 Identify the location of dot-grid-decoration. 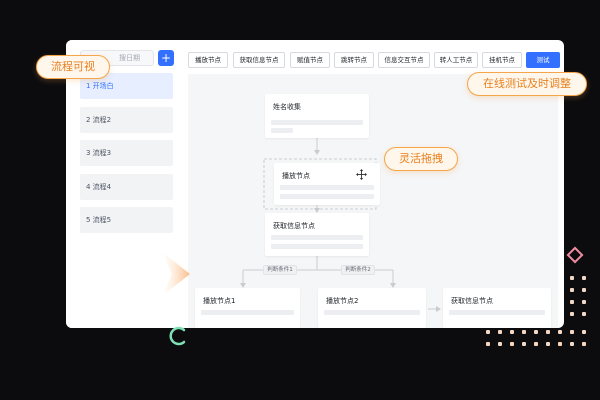
(538, 314).